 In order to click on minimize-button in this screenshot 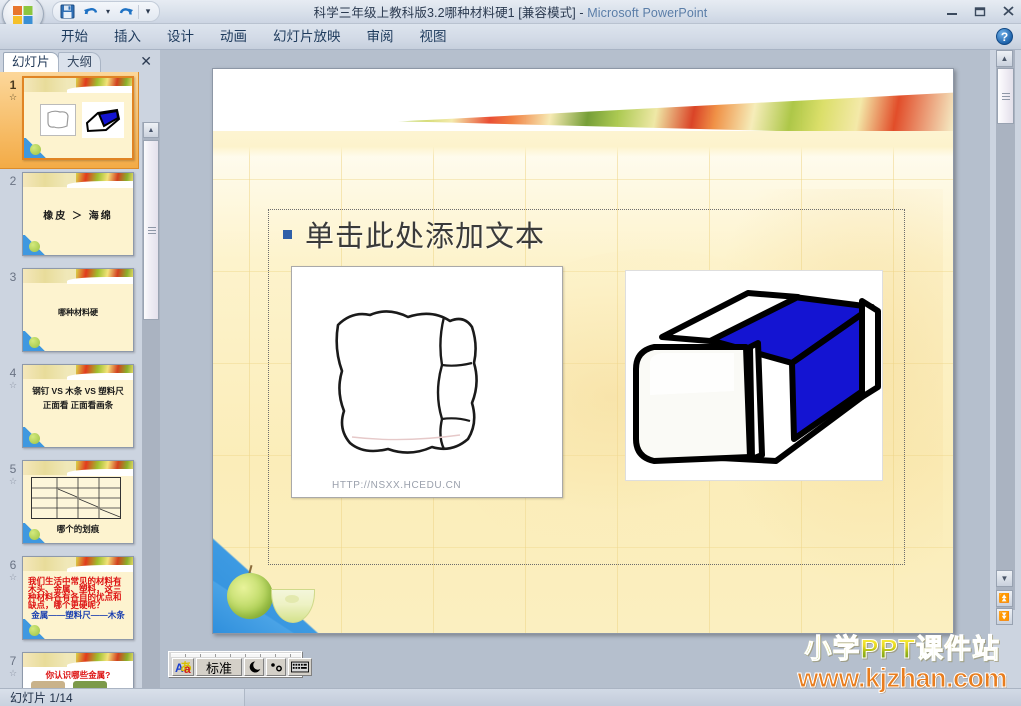, I will do `click(952, 11)`.